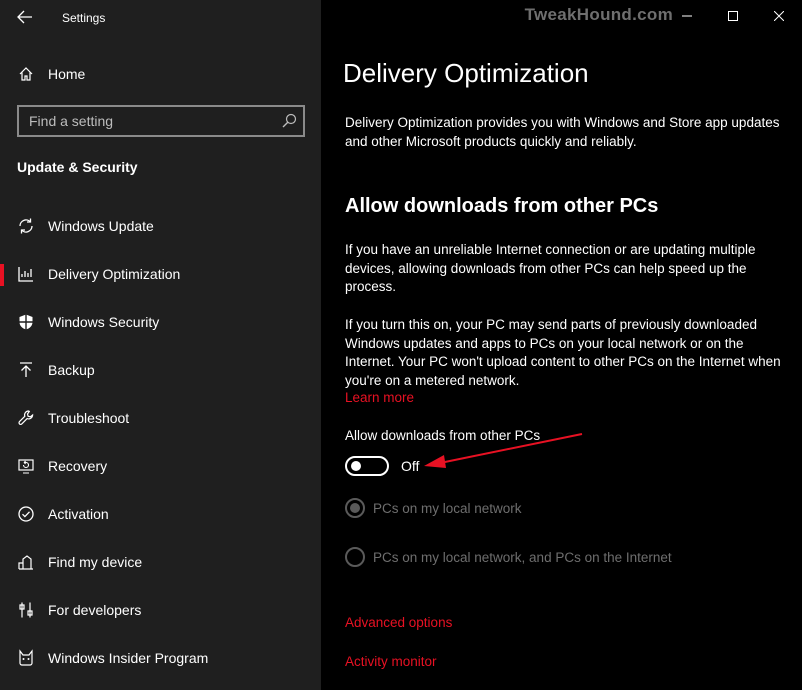  What do you see at coordinates (26, 610) in the screenshot?
I see `developer-tools-icon` at bounding box center [26, 610].